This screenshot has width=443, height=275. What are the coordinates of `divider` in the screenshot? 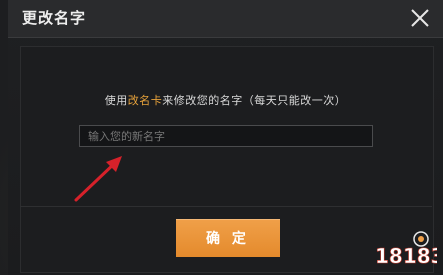 It's located at (226, 206).